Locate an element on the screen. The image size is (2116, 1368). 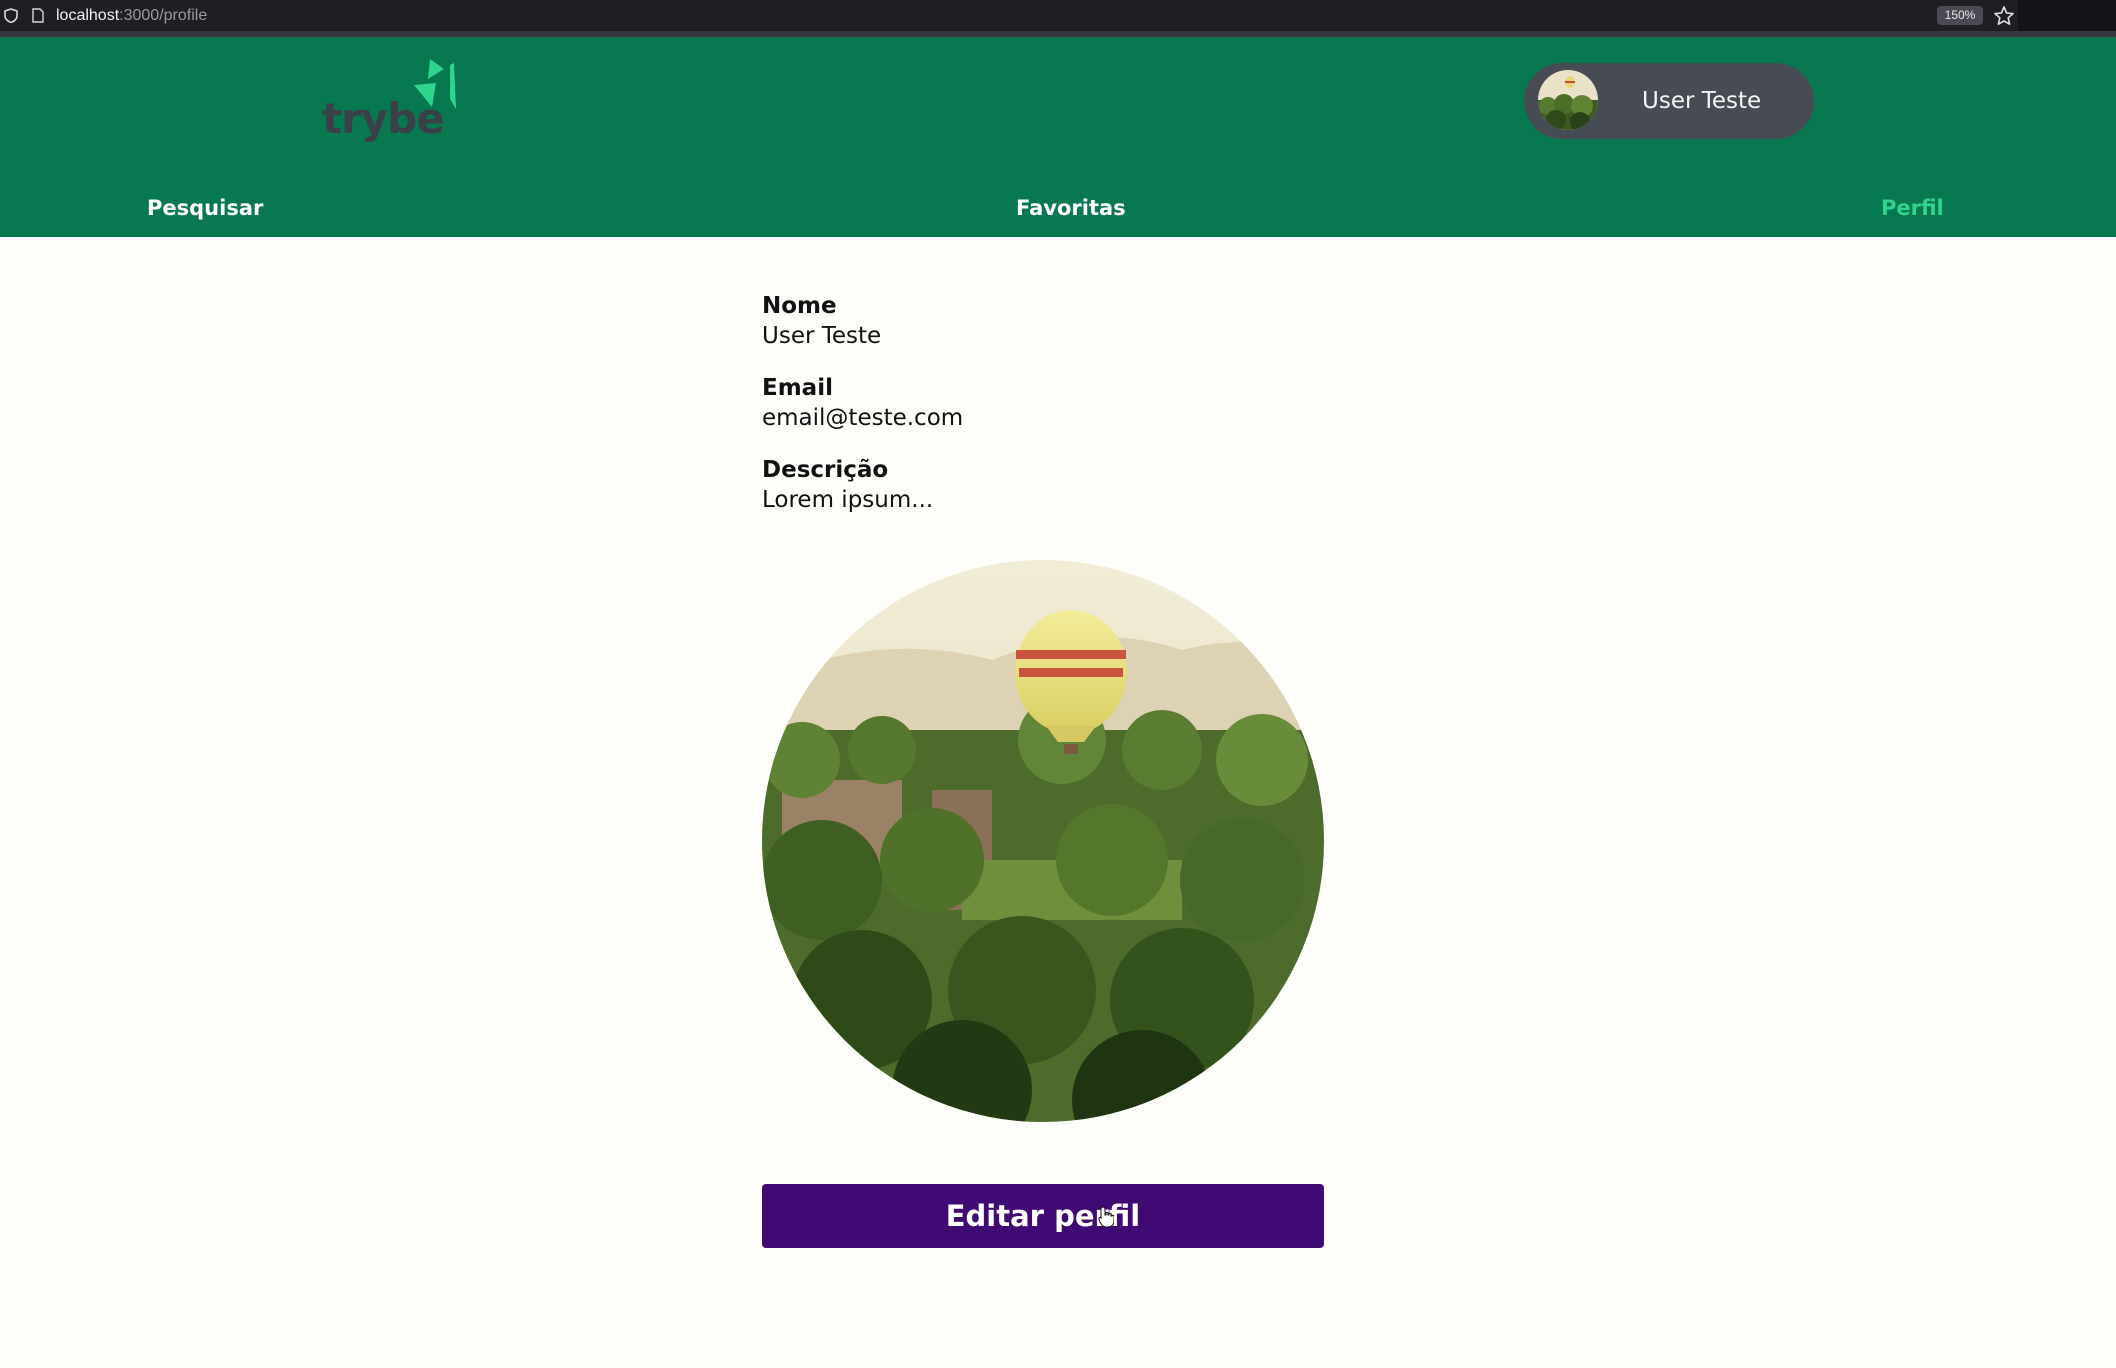
nav-link-search: Pesquisar is located at coordinates (205, 208).